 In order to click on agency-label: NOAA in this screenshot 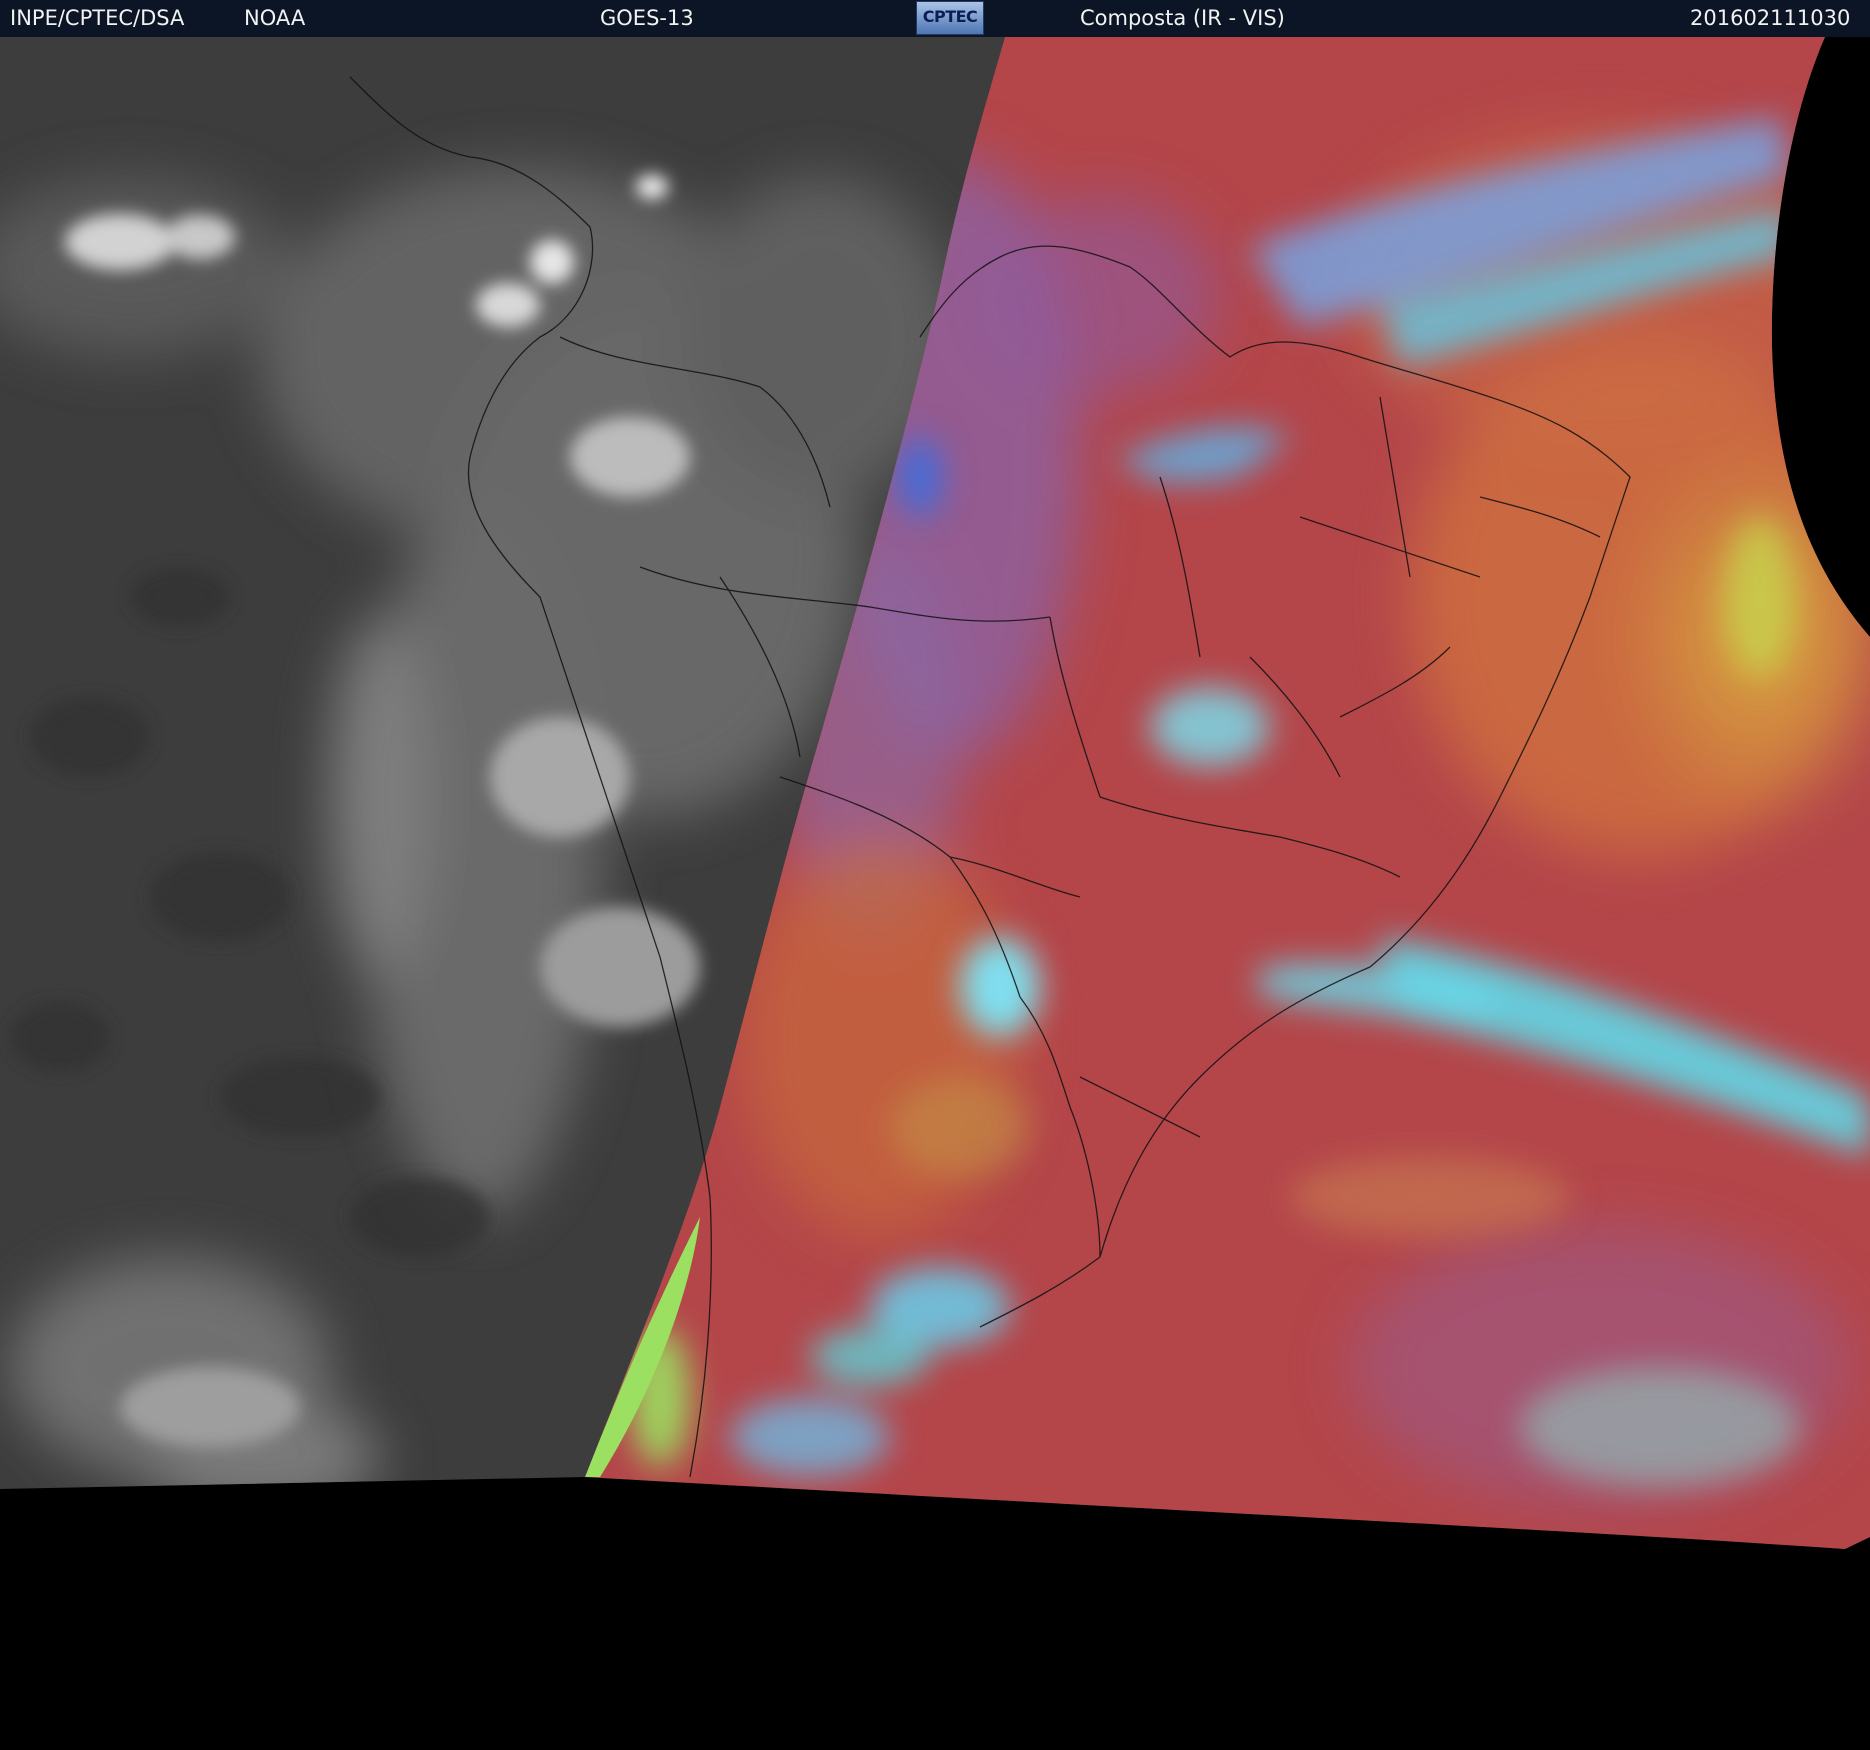, I will do `click(275, 18)`.